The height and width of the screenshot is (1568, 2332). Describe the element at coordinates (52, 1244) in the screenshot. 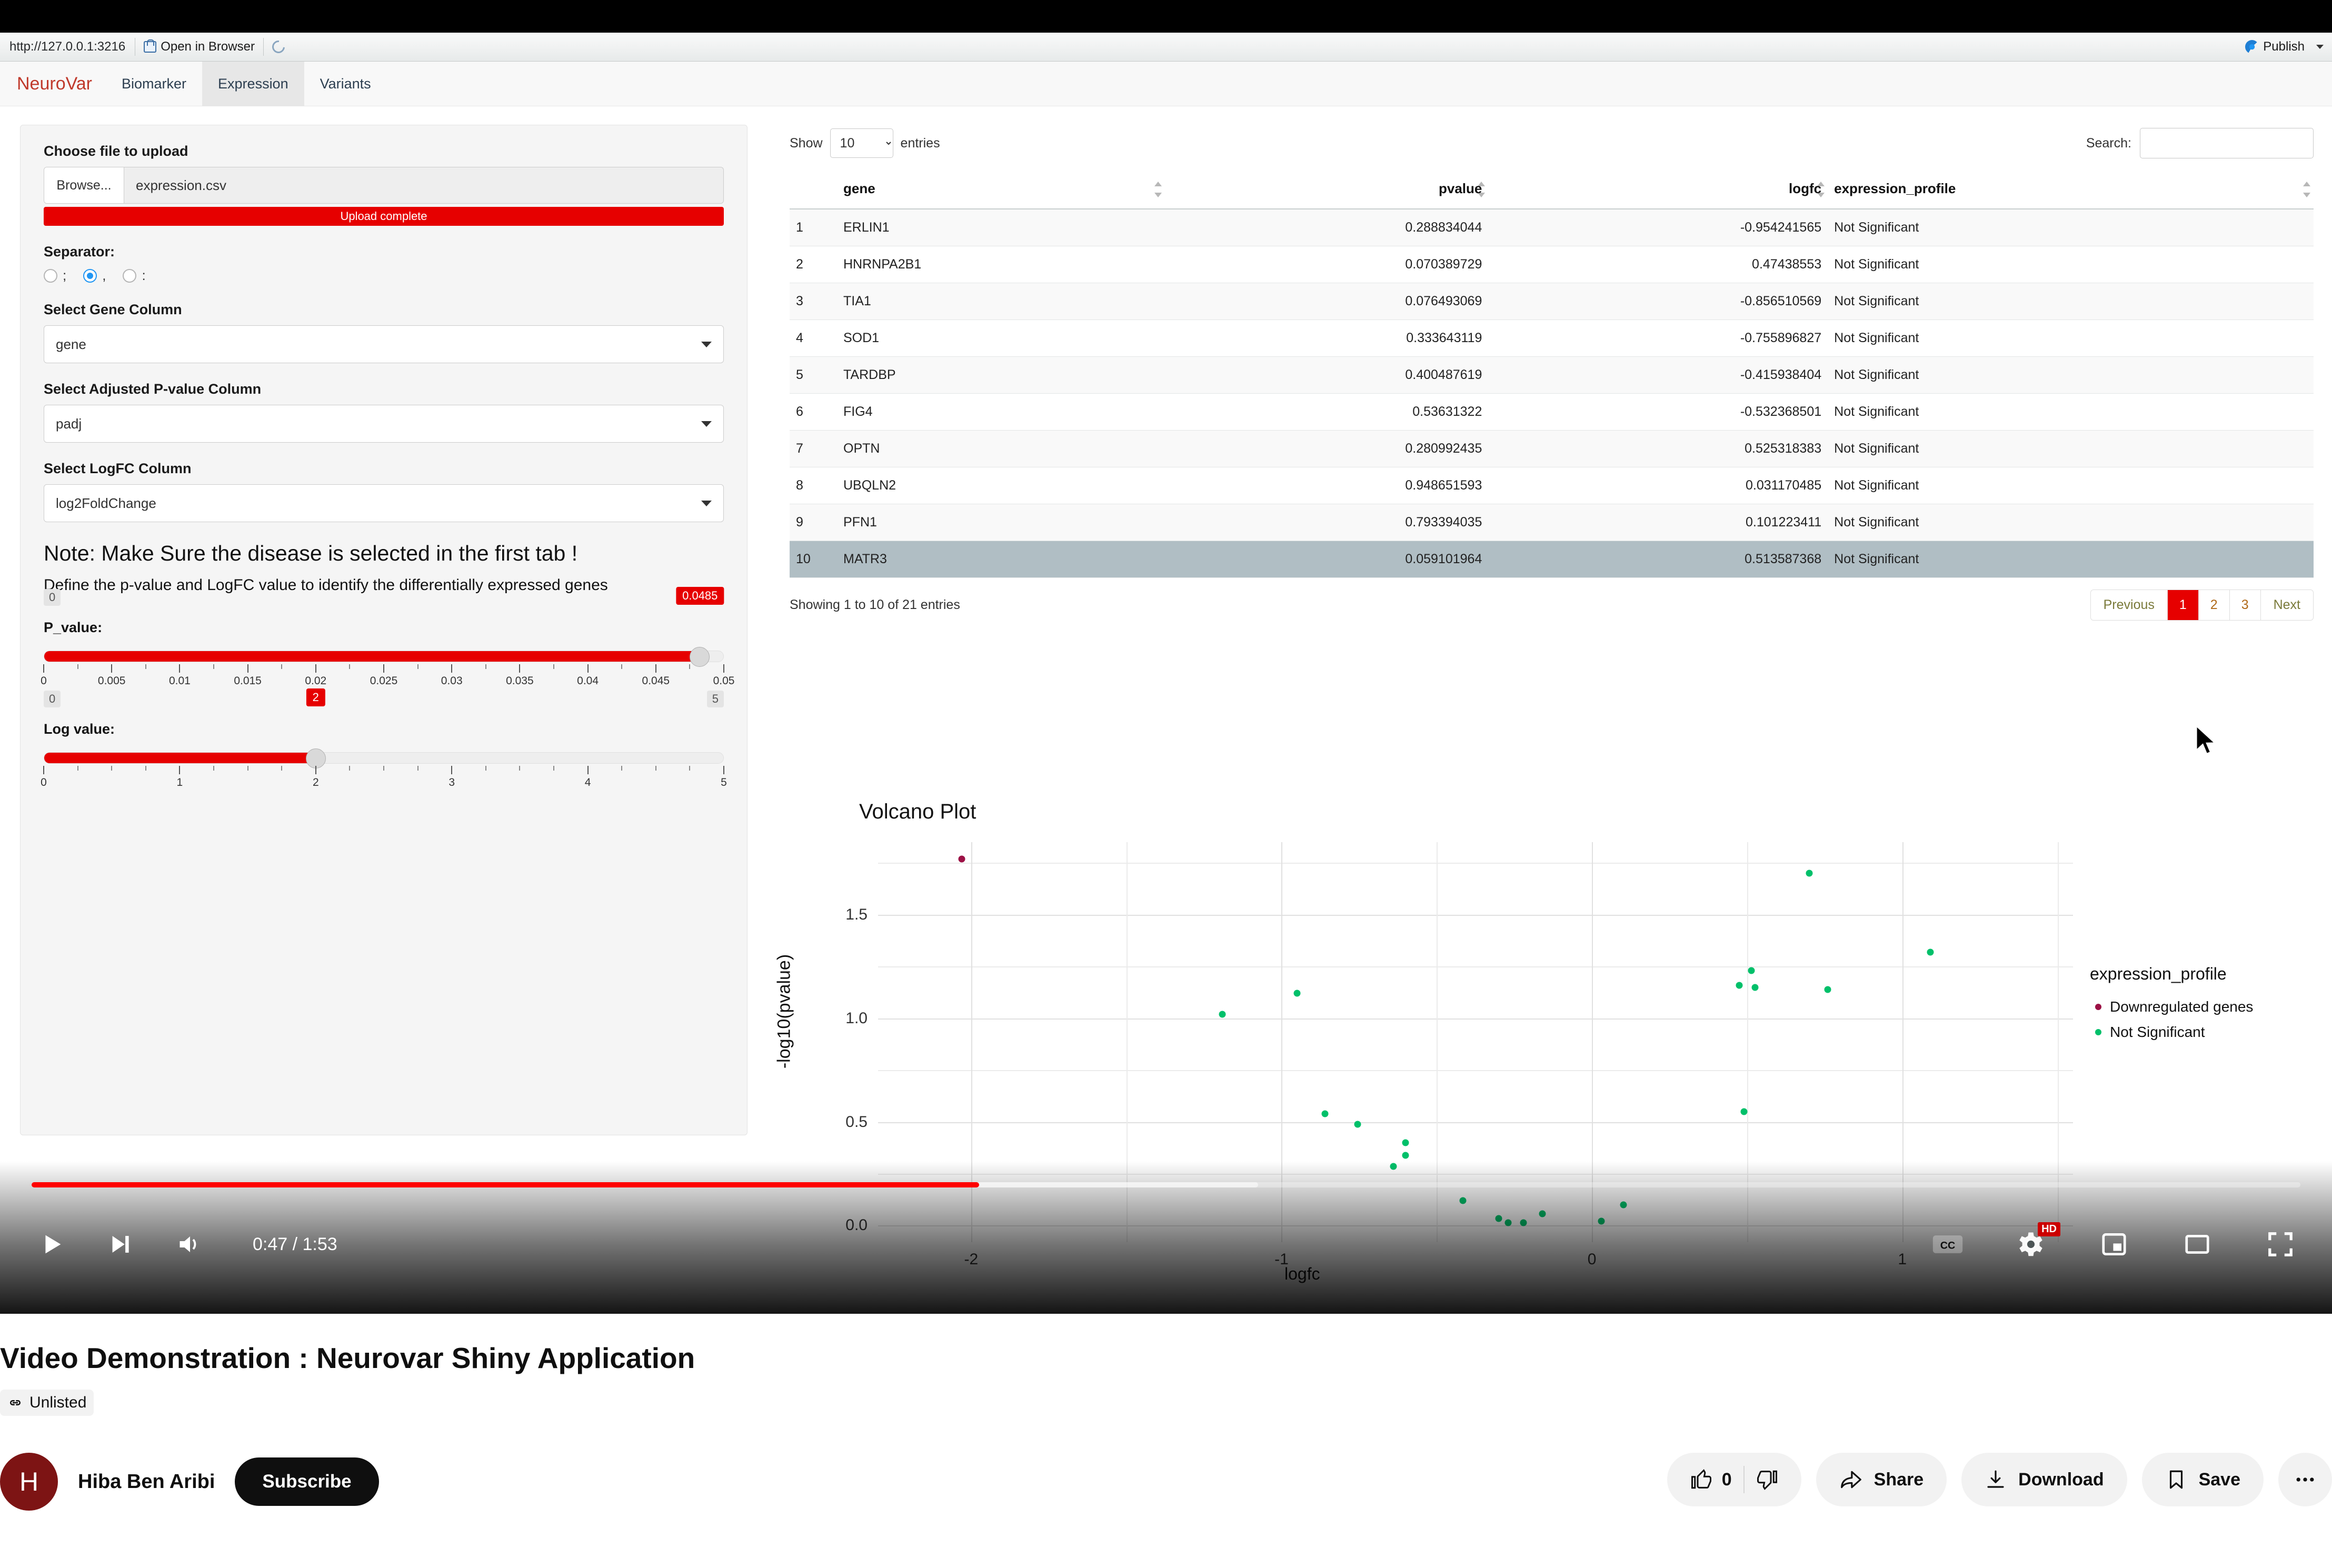

I see `play-button` at that location.